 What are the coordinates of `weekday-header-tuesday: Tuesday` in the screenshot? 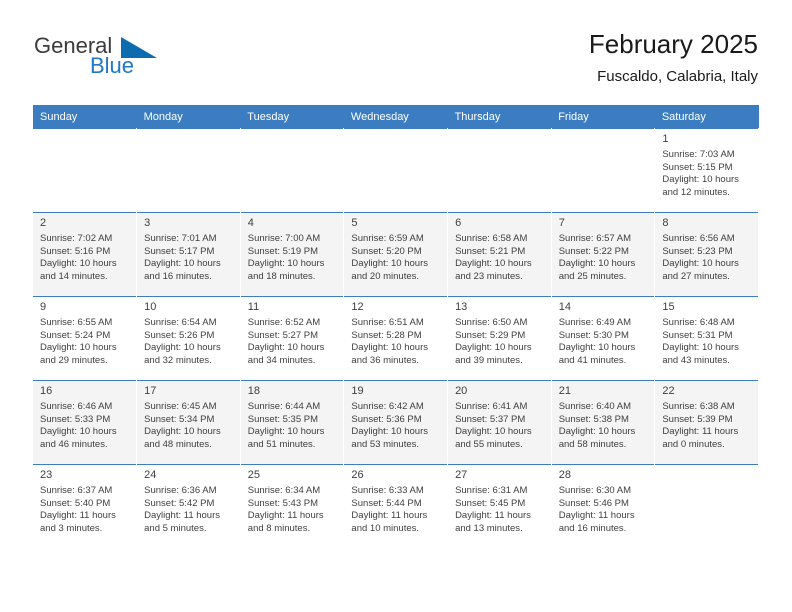 It's located at (292, 117).